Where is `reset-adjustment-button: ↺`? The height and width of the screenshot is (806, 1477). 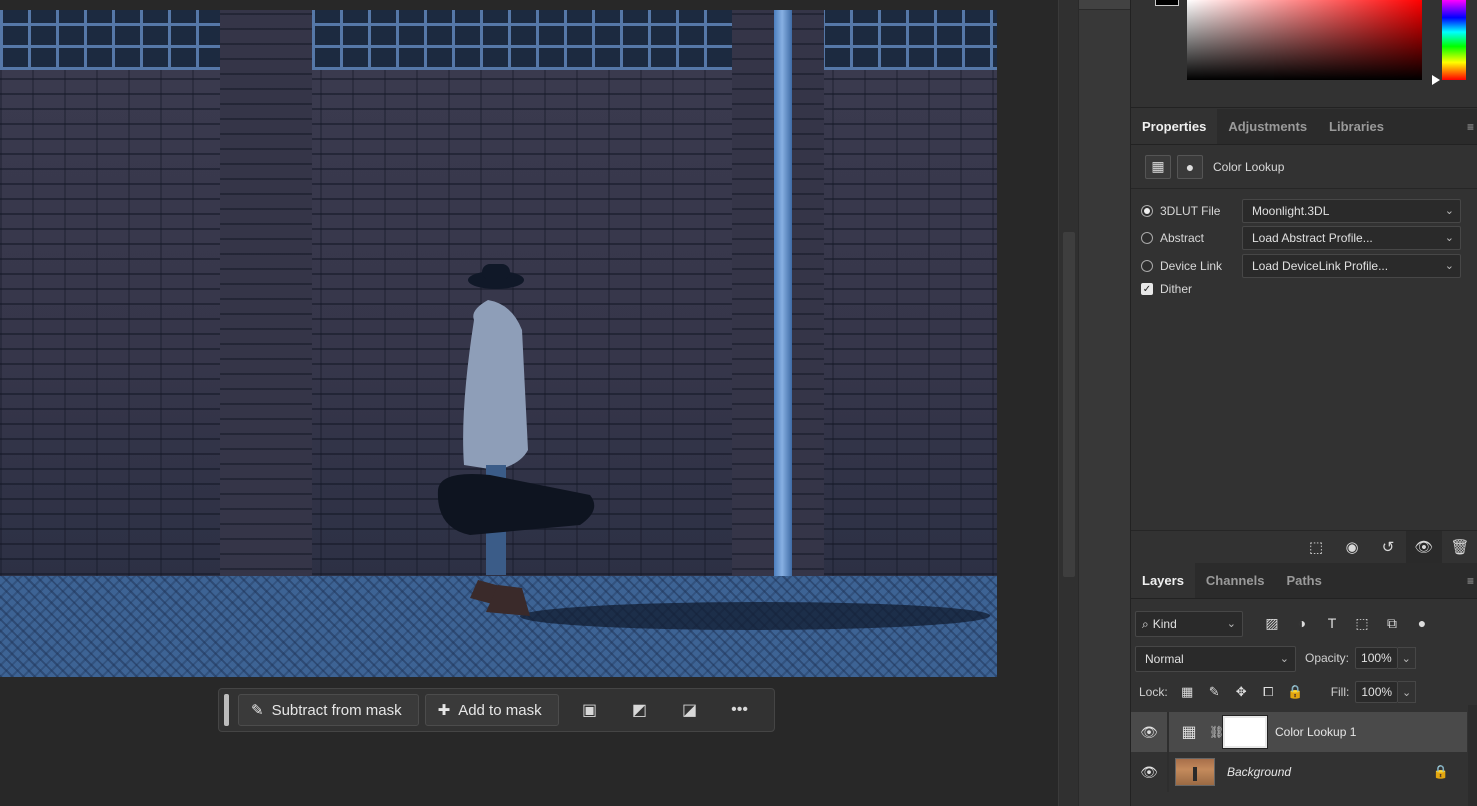 reset-adjustment-button: ↺ is located at coordinates (1388, 547).